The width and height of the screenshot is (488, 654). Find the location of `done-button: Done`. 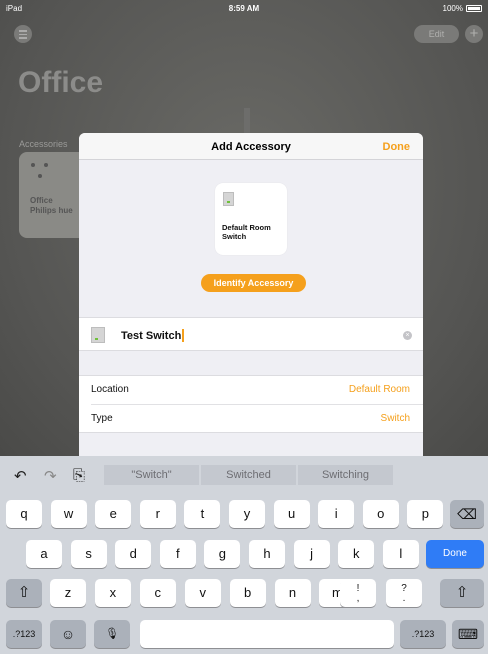

done-button: Done is located at coordinates (397, 147).